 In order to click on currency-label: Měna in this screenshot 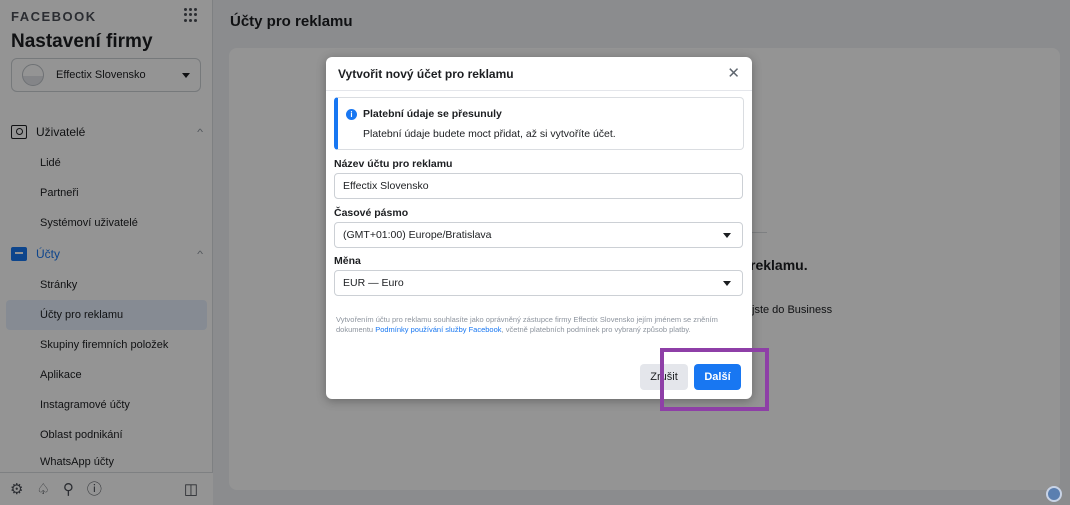, I will do `click(347, 261)`.